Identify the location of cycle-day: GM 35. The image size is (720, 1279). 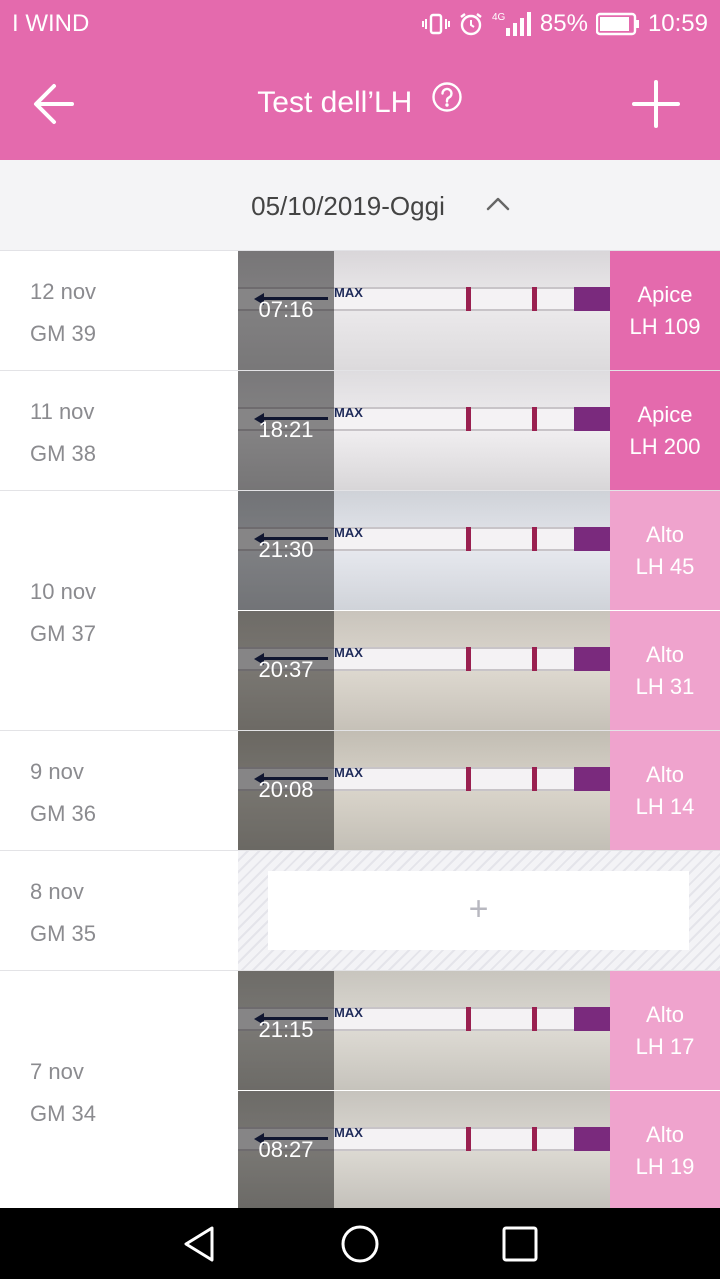
(63, 933).